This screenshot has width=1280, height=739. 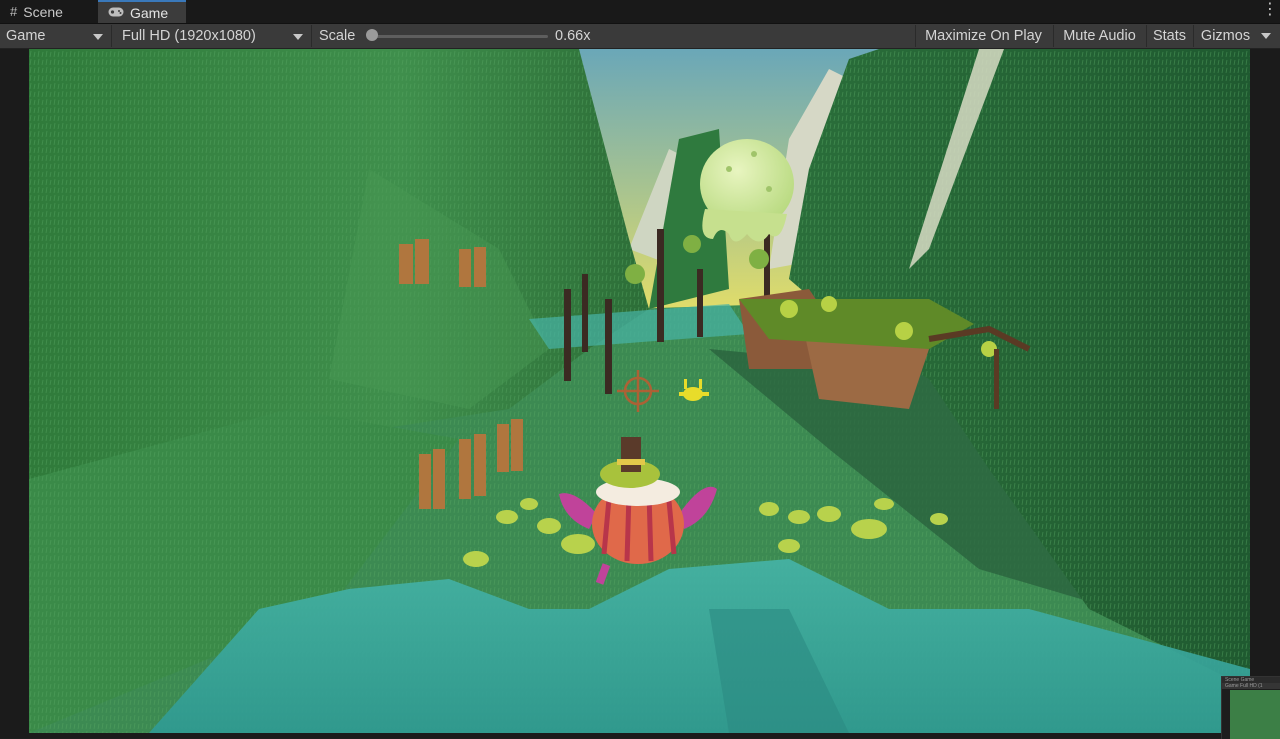 What do you see at coordinates (1270, 11) in the screenshot?
I see `more-options-icon: ⋮` at bounding box center [1270, 11].